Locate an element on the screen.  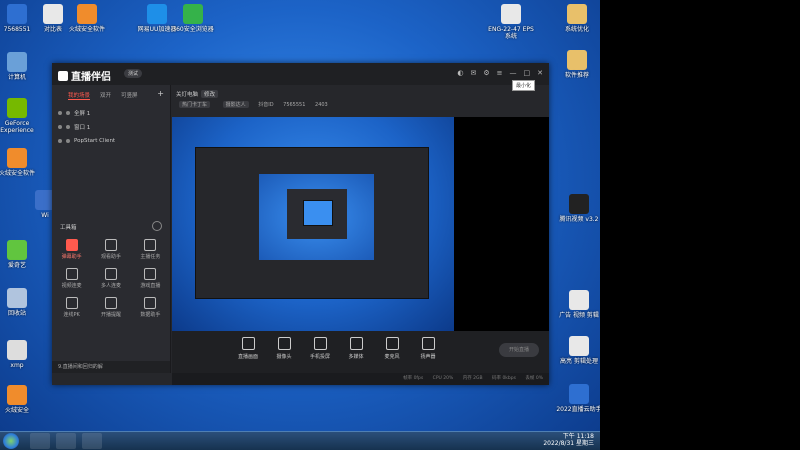
clock-time: 下午 11:18 is located at coordinates (578, 436).